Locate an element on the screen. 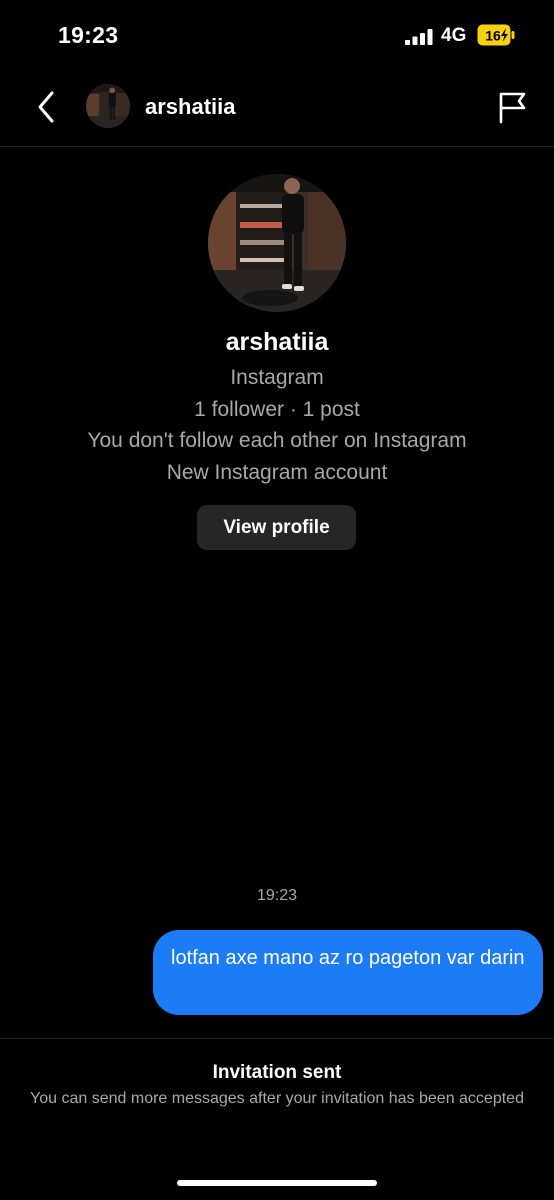 The height and width of the screenshot is (1200, 554). profile-source: Instagram is located at coordinates (277, 377).